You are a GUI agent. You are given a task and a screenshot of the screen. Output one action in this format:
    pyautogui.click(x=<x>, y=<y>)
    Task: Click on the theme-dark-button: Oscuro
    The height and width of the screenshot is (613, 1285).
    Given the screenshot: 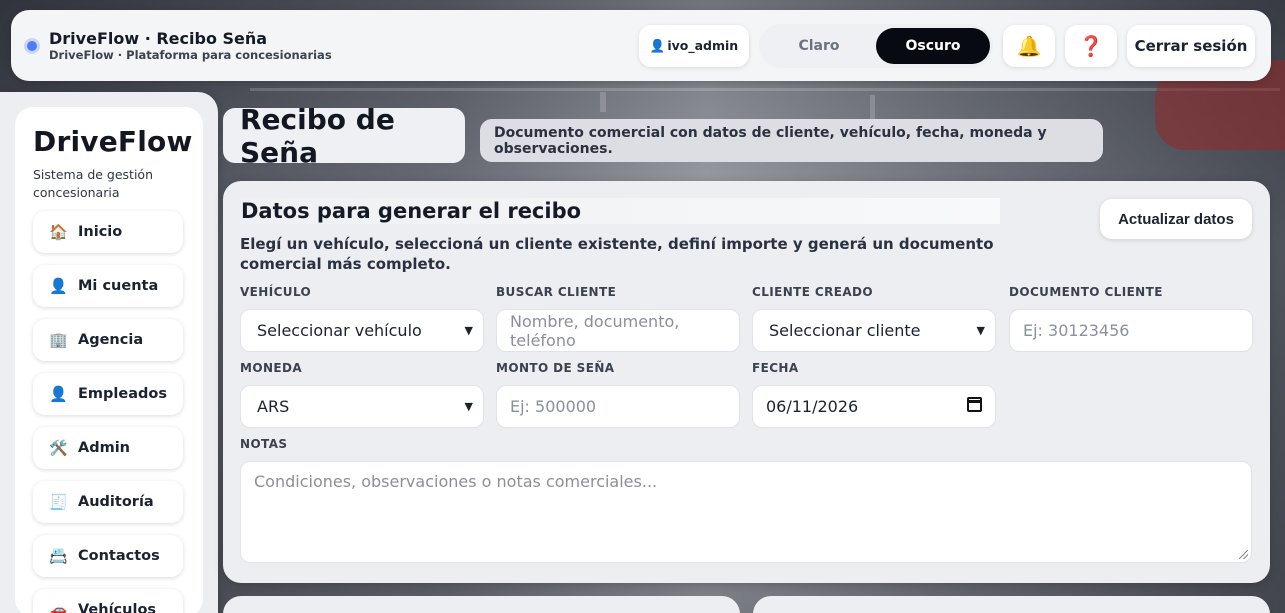 What is the action you would take?
    pyautogui.click(x=933, y=45)
    